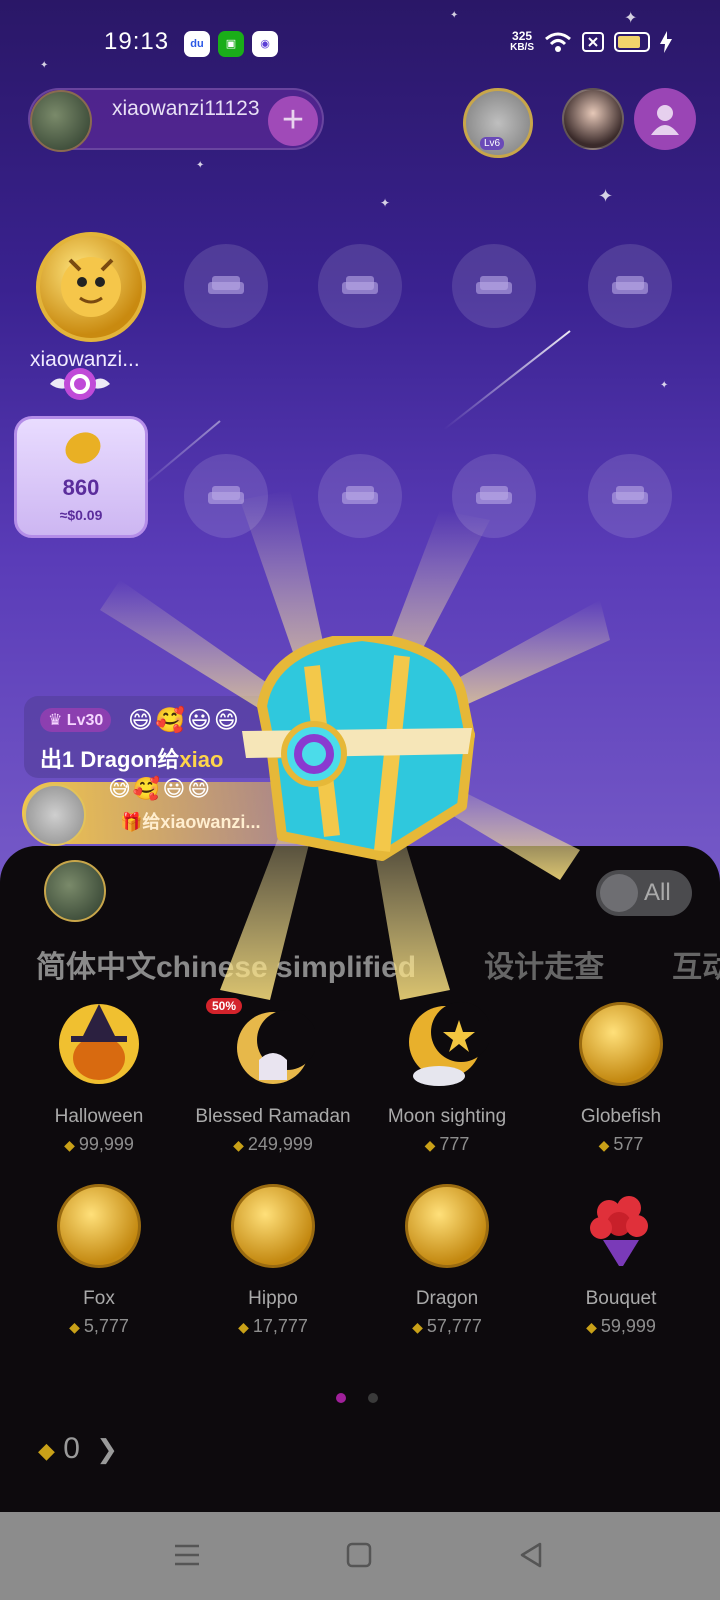 This screenshot has height=1600, width=720. What do you see at coordinates (666, 42) in the screenshot?
I see `charging-icon` at bounding box center [666, 42].